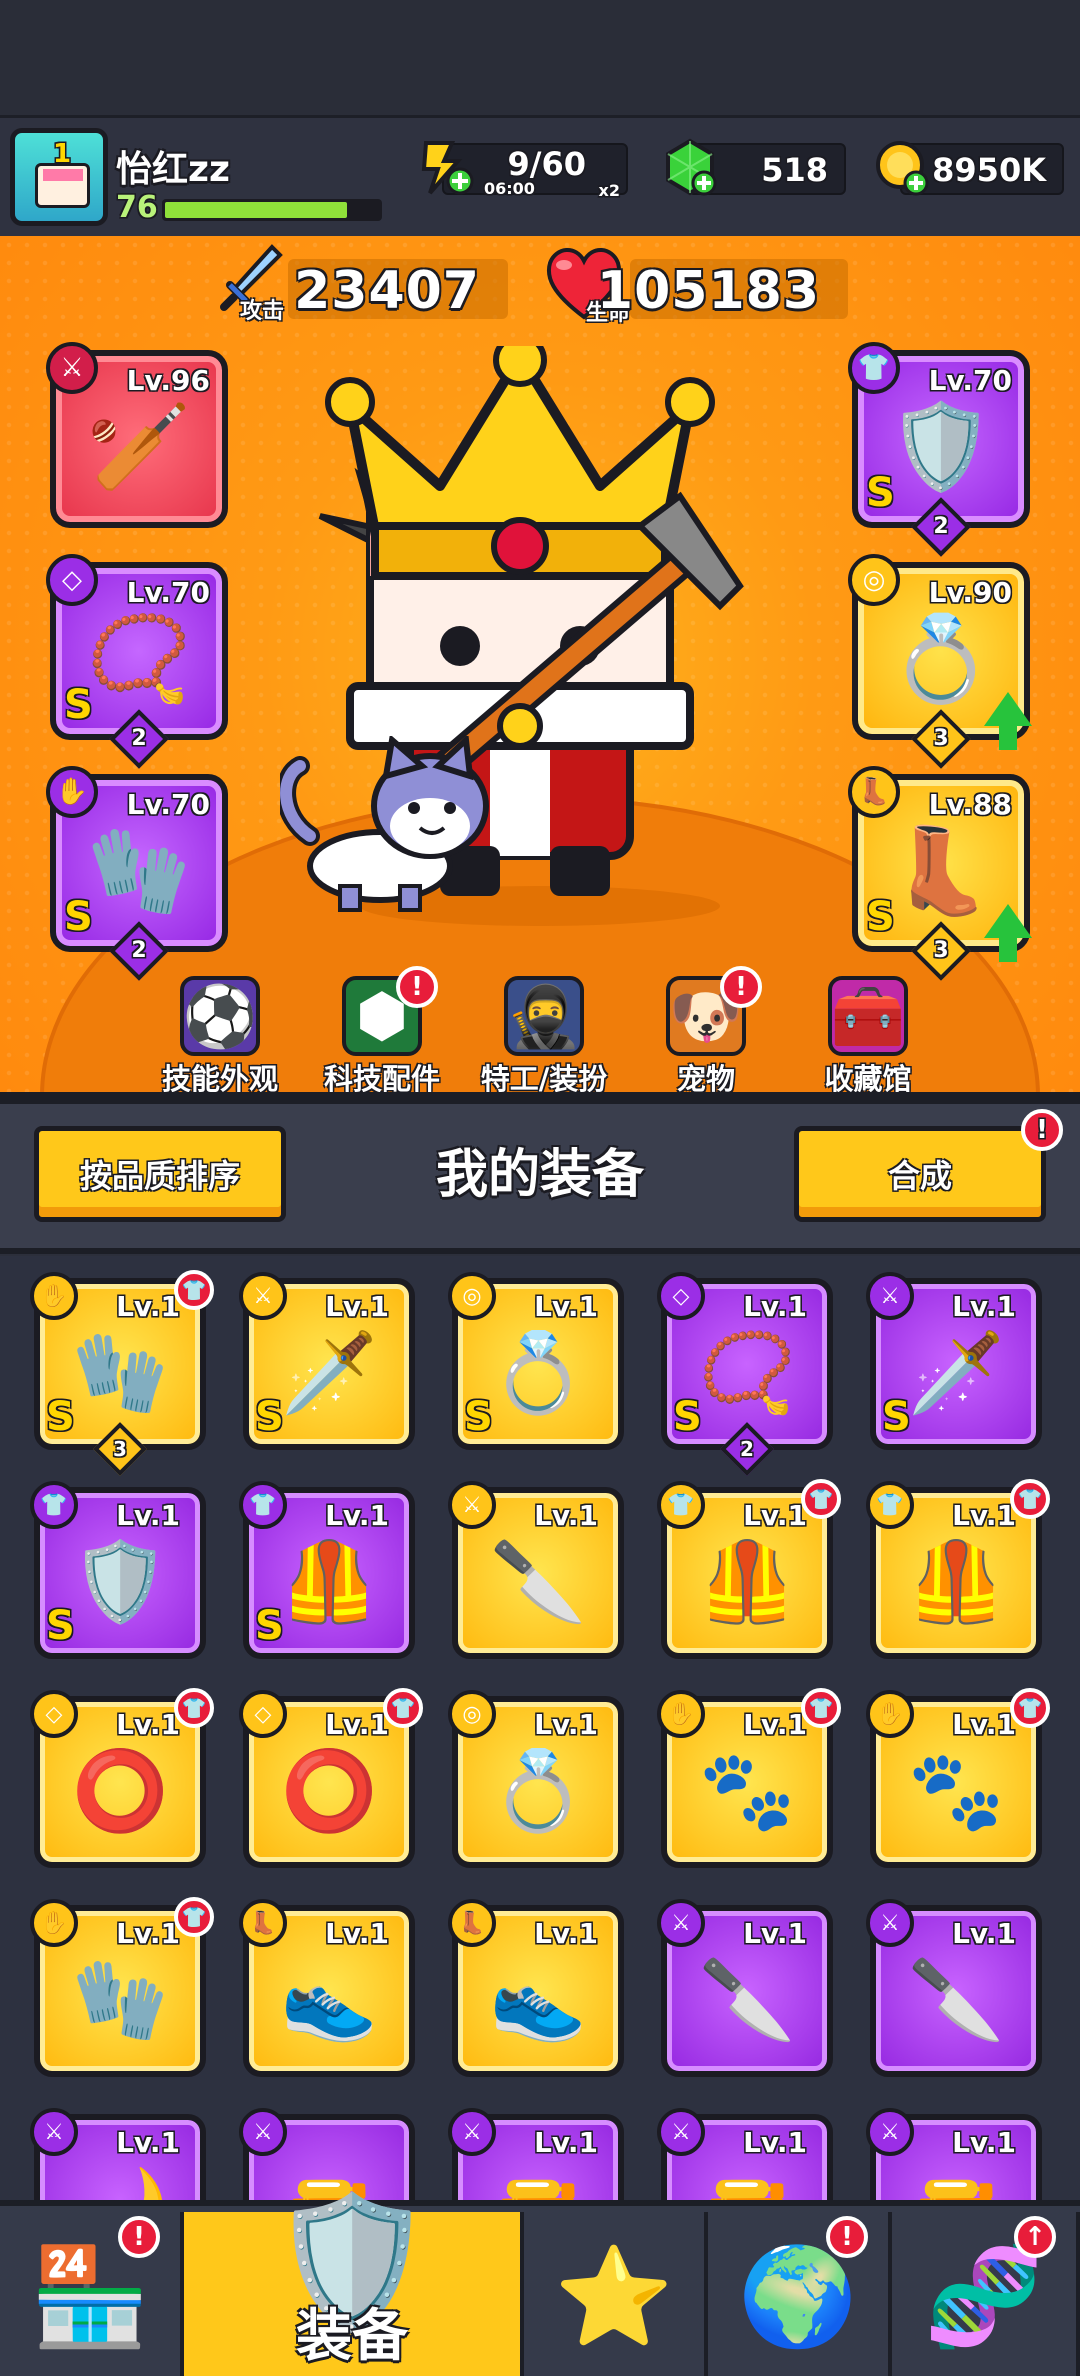  Describe the element at coordinates (940, 873) in the screenshot. I see `equipped-boots-slot: 👢 👢 Lv.88 S 3` at that location.